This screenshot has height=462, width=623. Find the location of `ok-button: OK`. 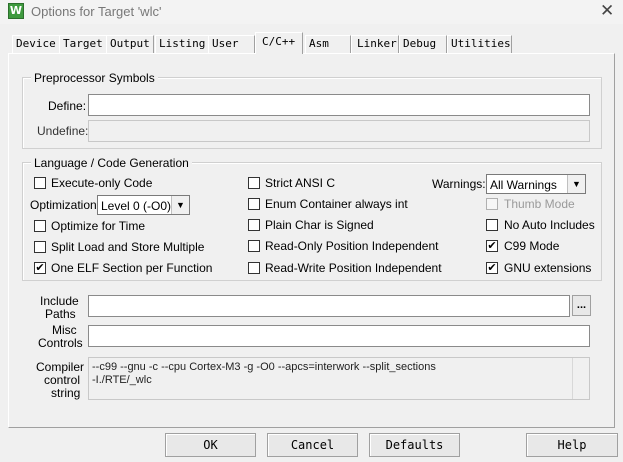

ok-button: OK is located at coordinates (210, 445).